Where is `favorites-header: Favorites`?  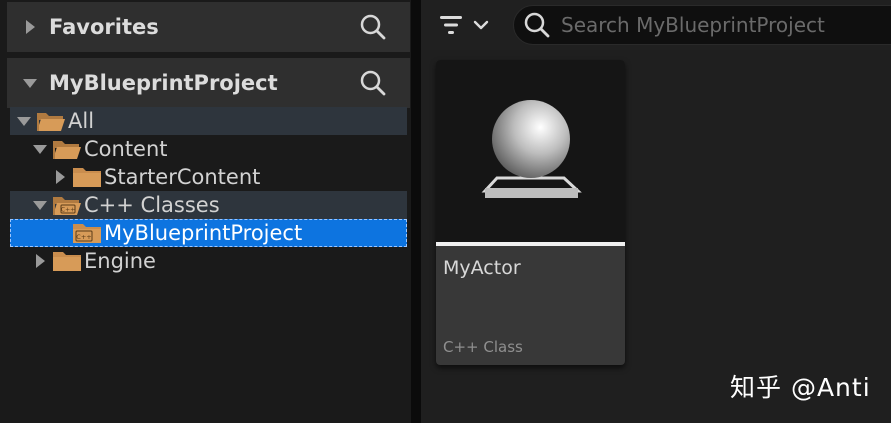
favorites-header: Favorites is located at coordinates (208, 27).